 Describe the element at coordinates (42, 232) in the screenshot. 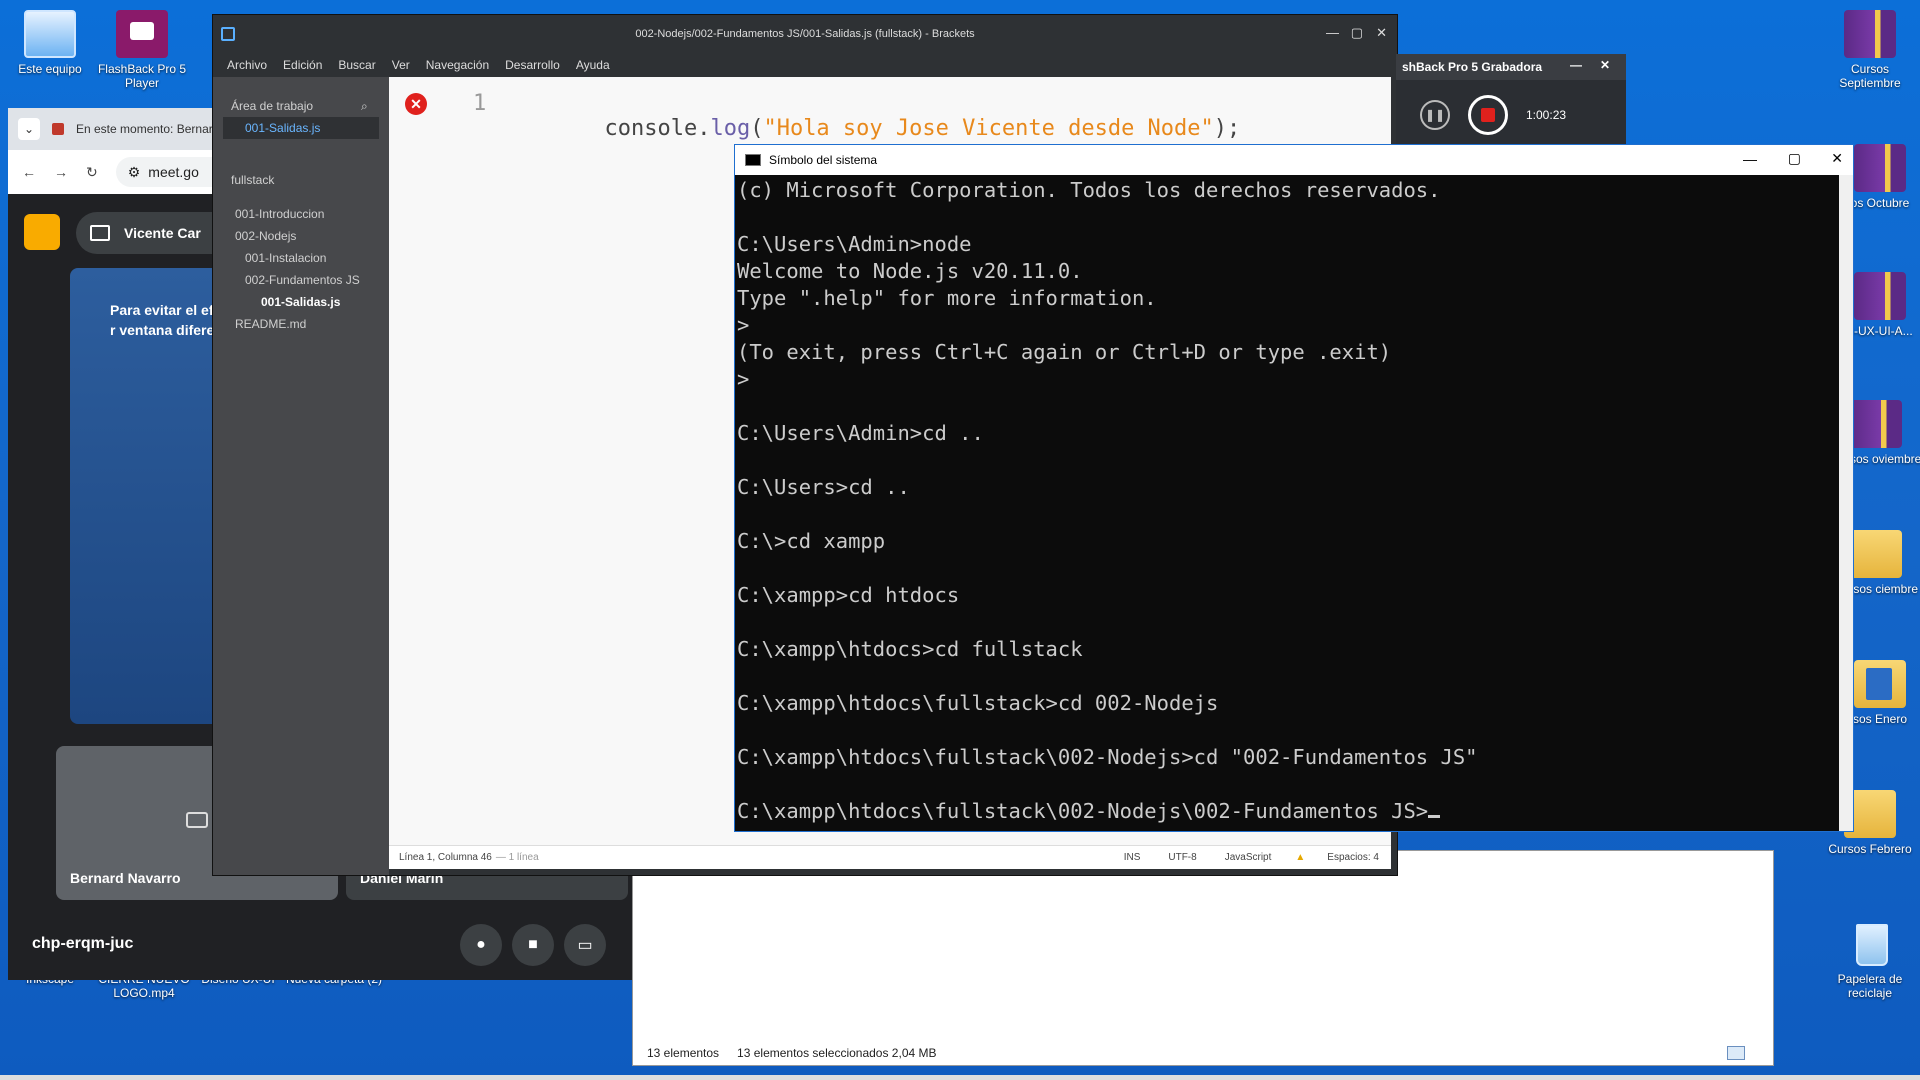

I see `stop-presenting-icon` at that location.